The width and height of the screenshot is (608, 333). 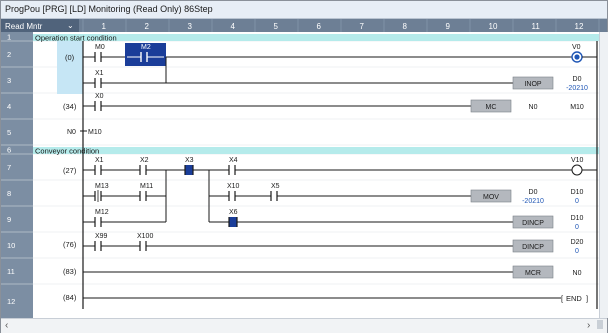 I want to click on ruler-column-number: 5, so click(x=276, y=26).